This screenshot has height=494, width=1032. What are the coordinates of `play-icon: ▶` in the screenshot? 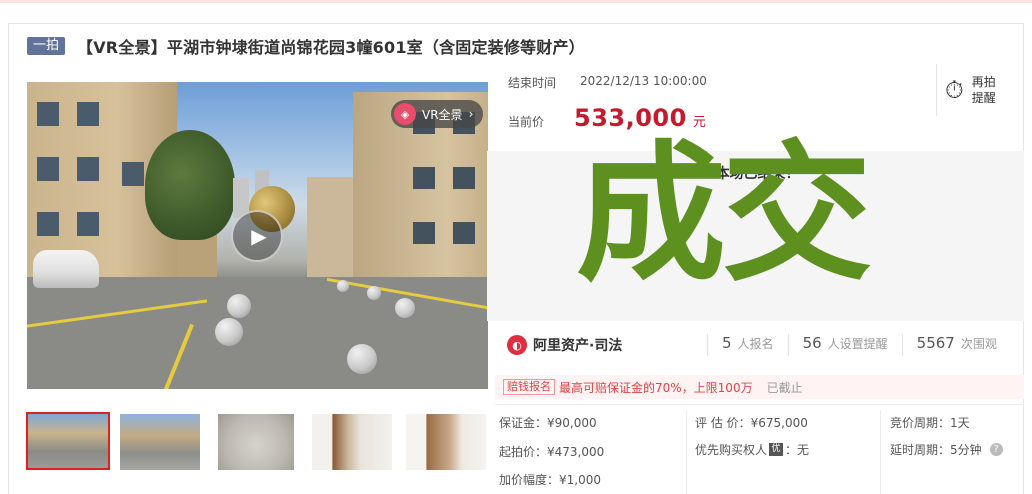 It's located at (259, 236).